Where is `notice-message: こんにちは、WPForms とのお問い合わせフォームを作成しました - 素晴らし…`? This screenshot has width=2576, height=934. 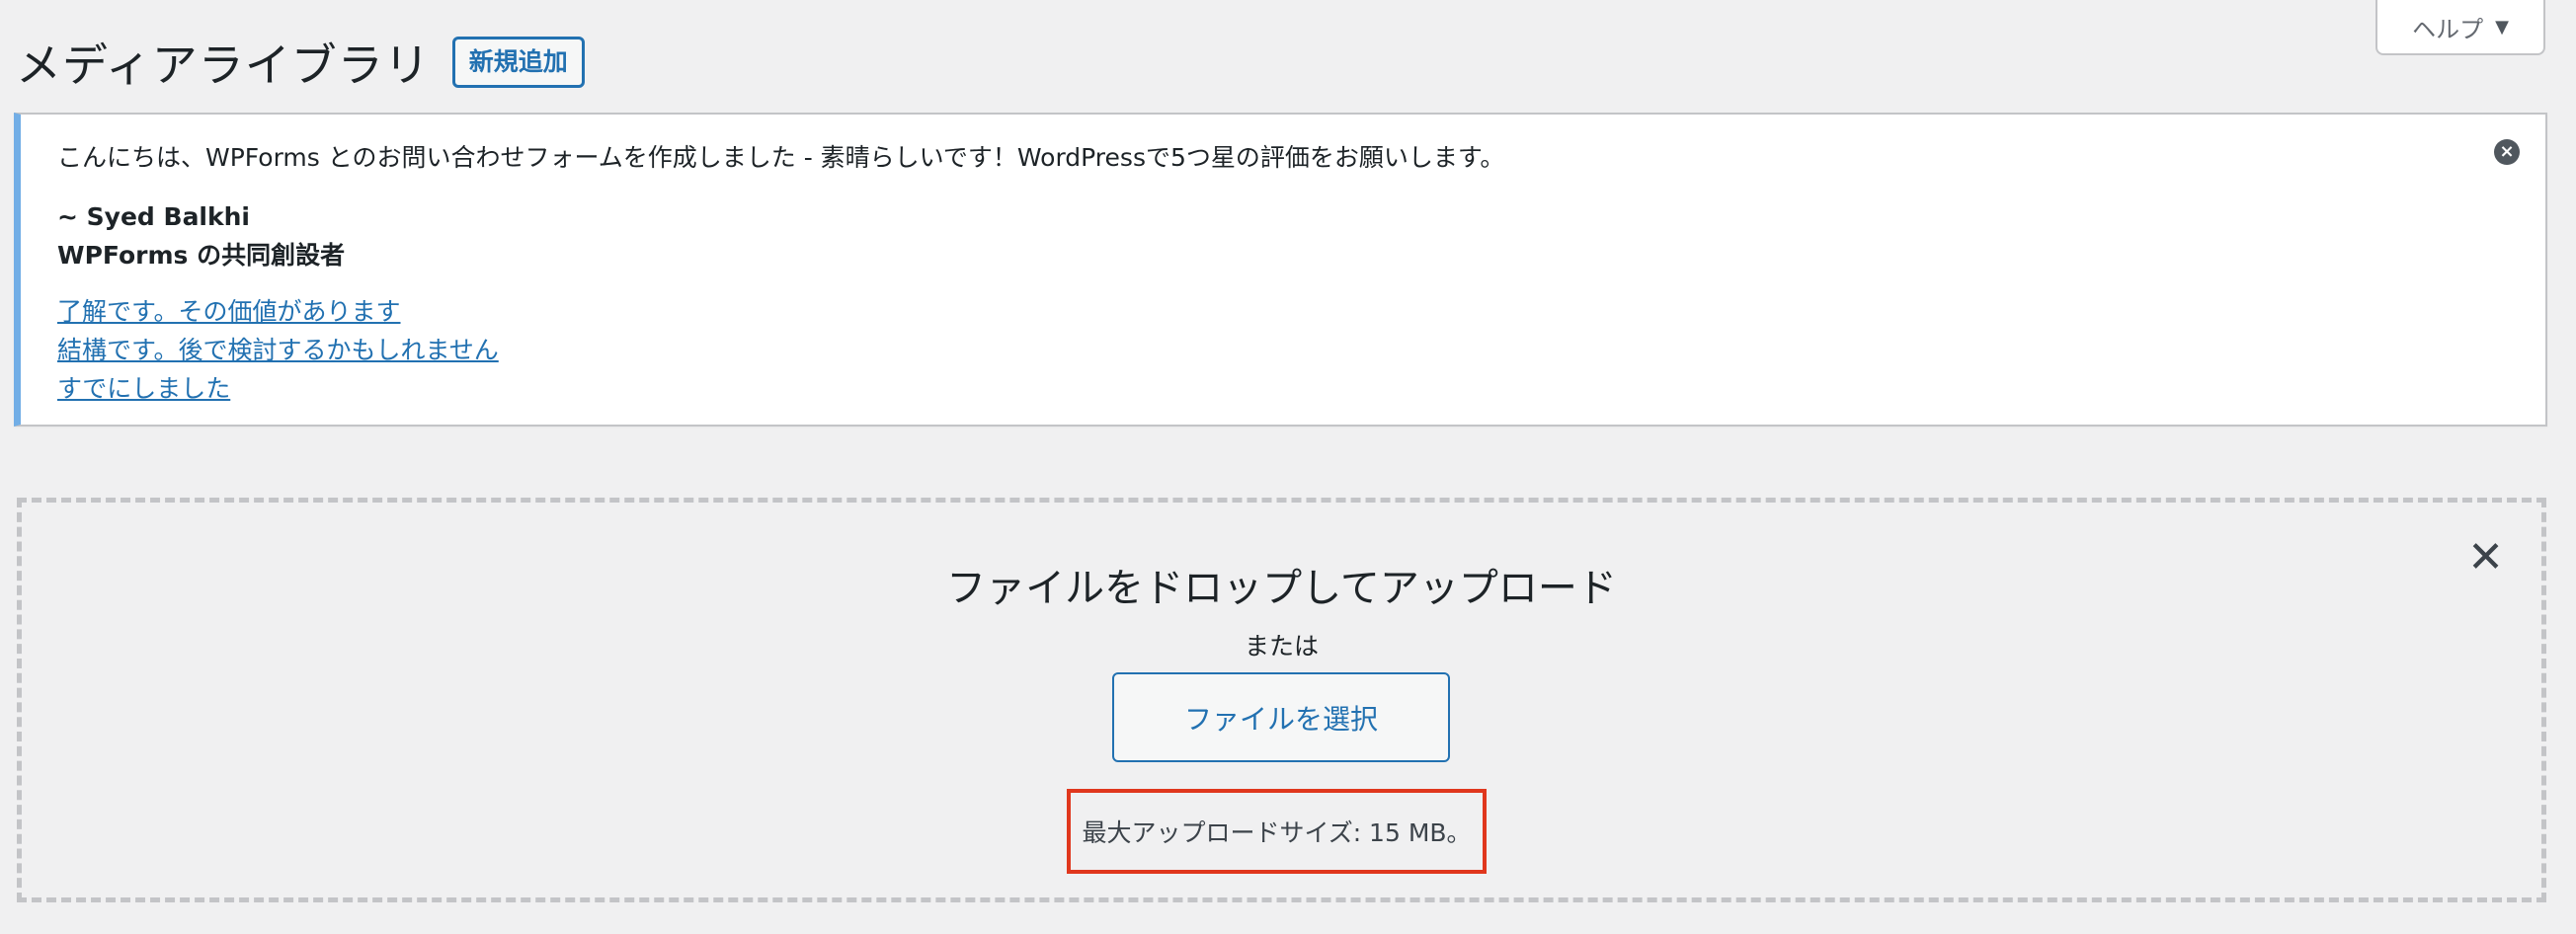 notice-message: こんにちは、WPForms とのお問い合わせフォームを作成しました - 素晴らし… is located at coordinates (781, 157).